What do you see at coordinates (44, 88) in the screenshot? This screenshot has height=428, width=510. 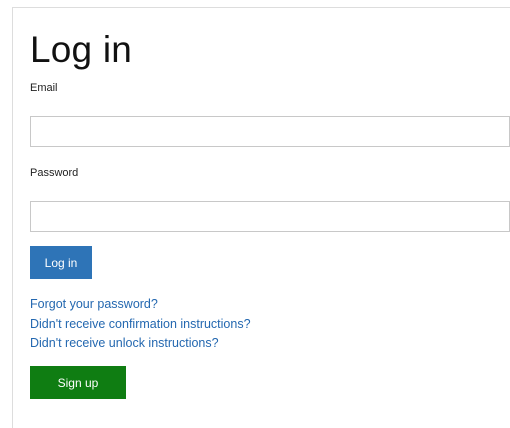 I see `email-label: Email` at bounding box center [44, 88].